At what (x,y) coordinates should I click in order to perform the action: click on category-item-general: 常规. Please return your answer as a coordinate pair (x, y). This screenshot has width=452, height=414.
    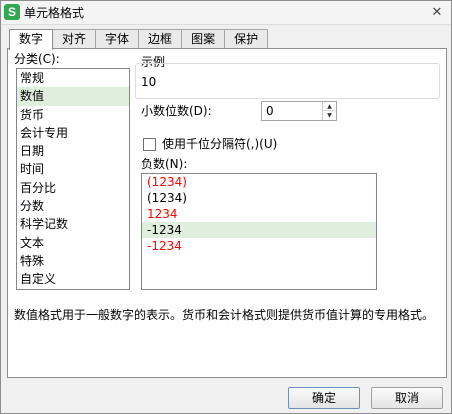
    Looking at the image, I should click on (73, 78).